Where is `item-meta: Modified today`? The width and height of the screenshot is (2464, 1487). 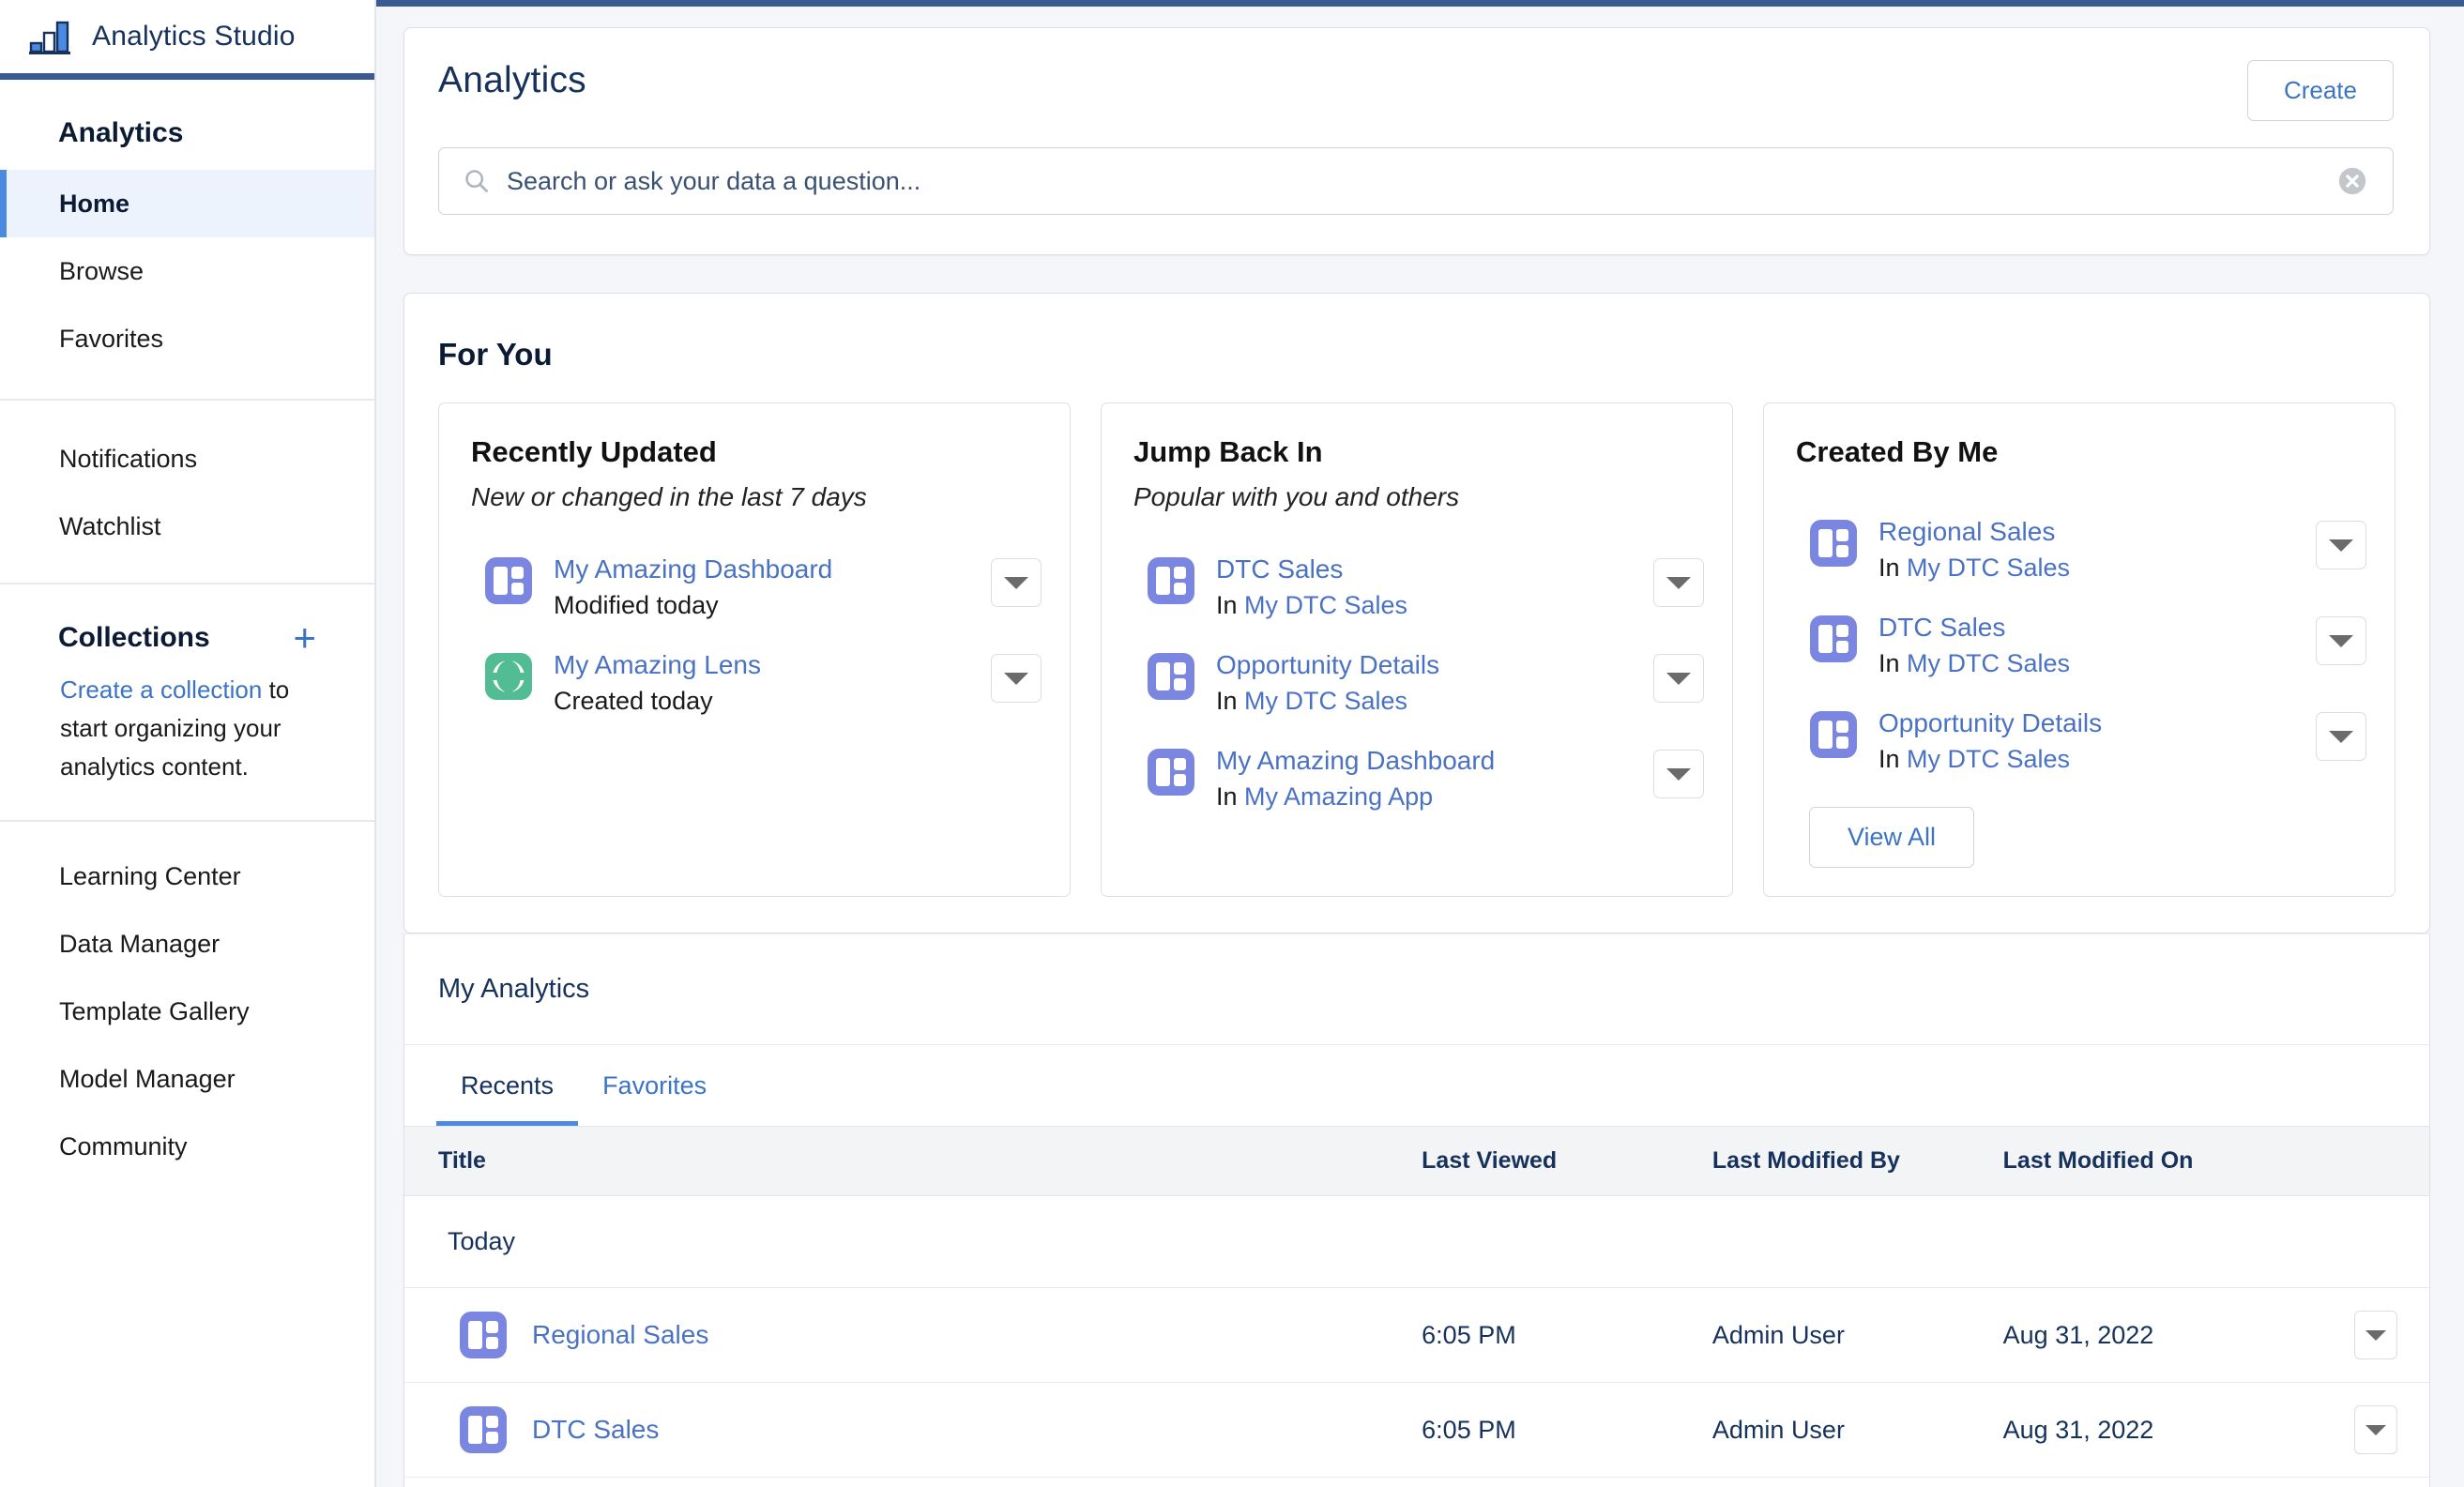
item-meta: Modified today is located at coordinates (636, 605).